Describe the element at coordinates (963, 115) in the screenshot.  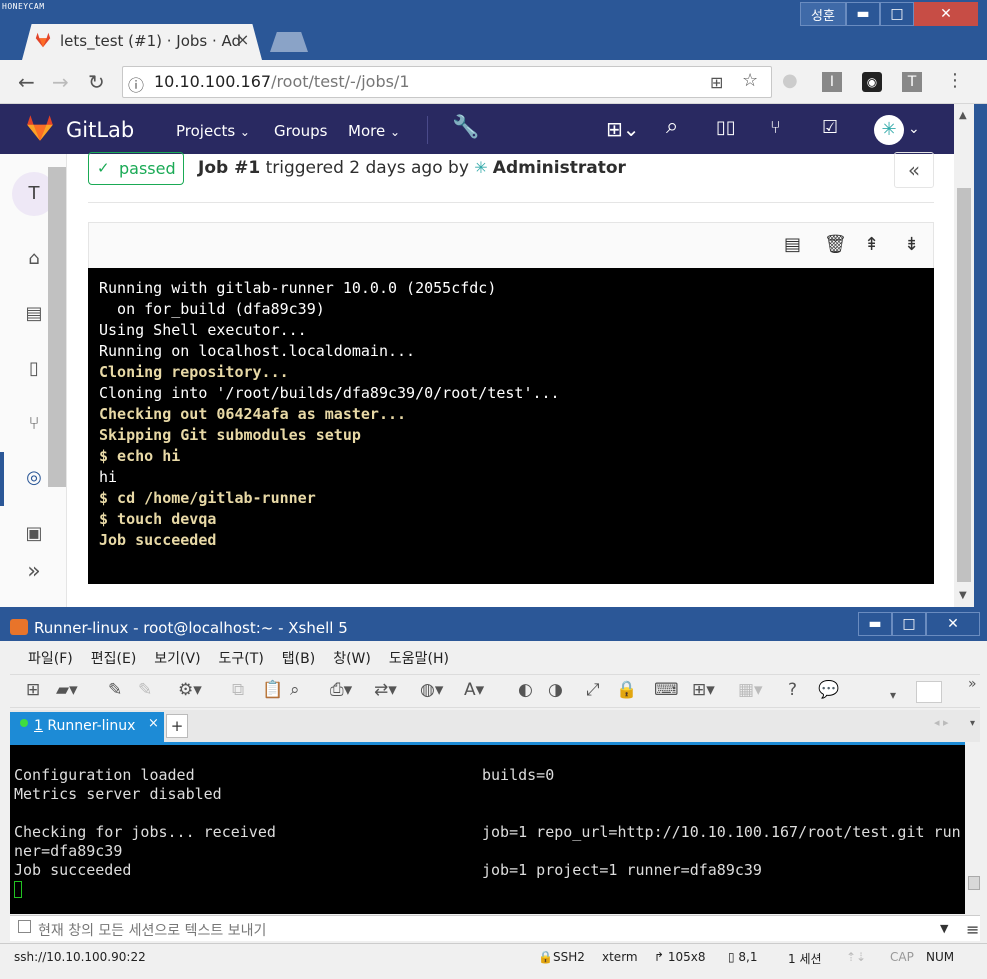
I see `scroll-up-arrow-icon: ▲` at that location.